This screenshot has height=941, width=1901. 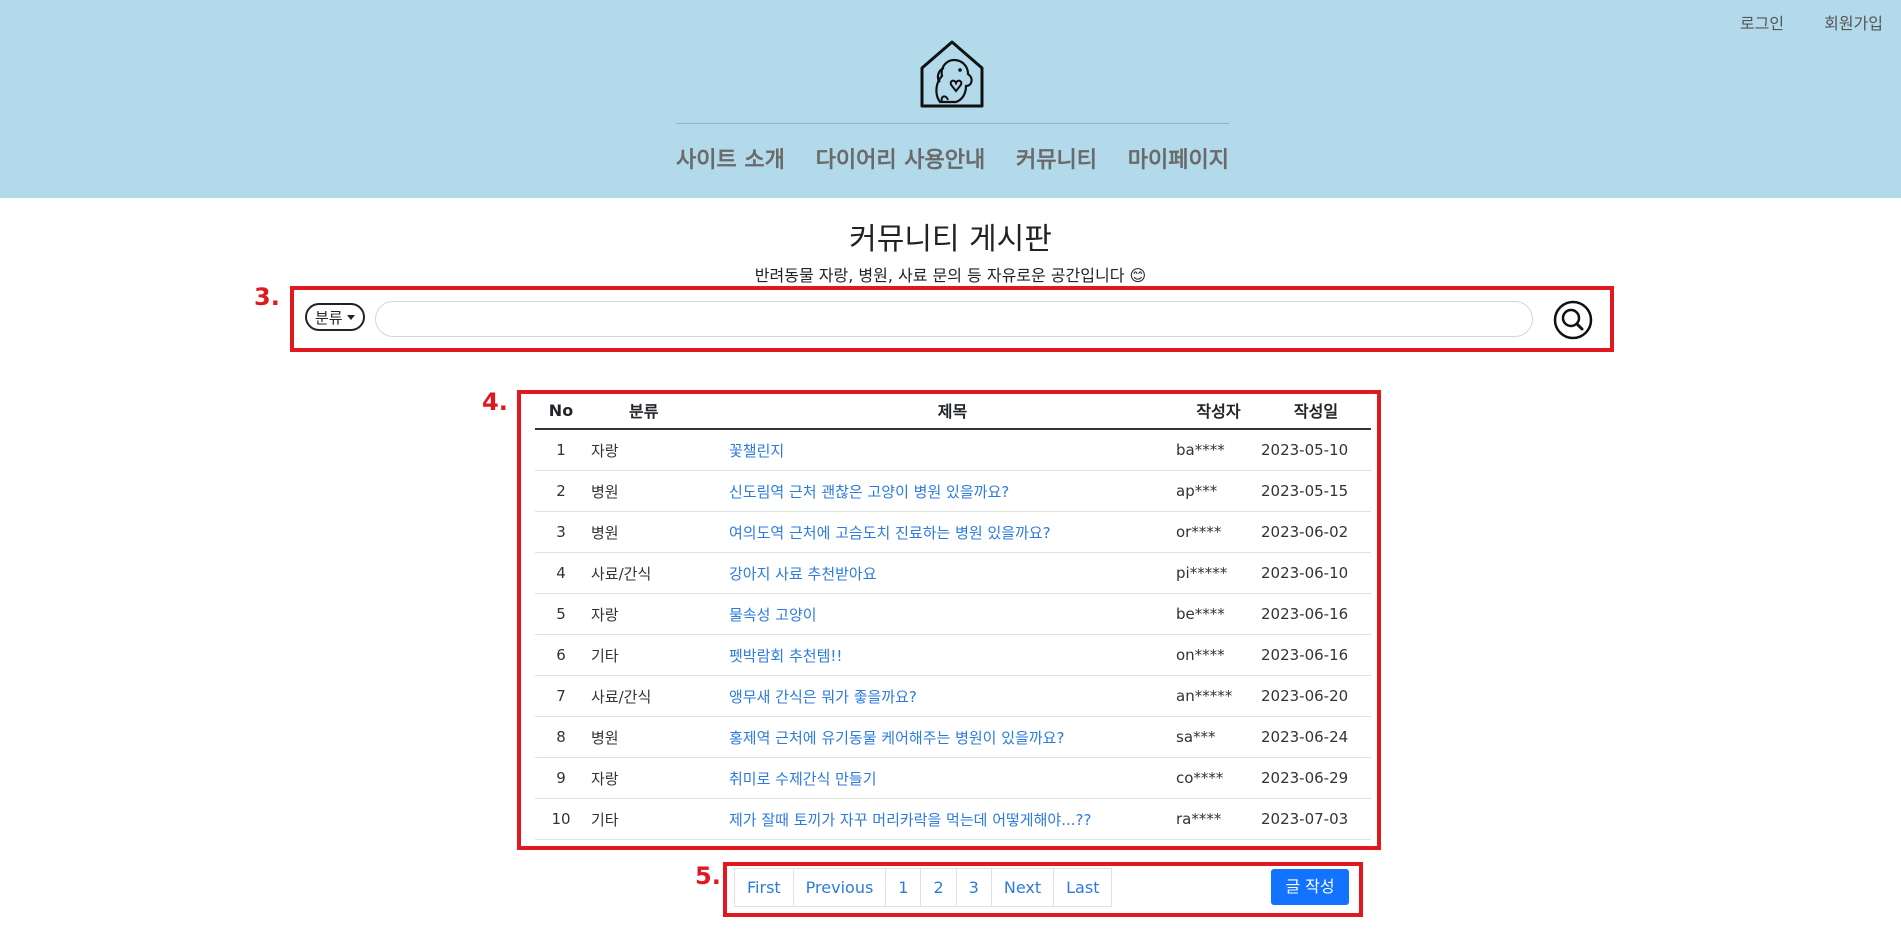 What do you see at coordinates (561, 450) in the screenshot?
I see `row-no: 1` at bounding box center [561, 450].